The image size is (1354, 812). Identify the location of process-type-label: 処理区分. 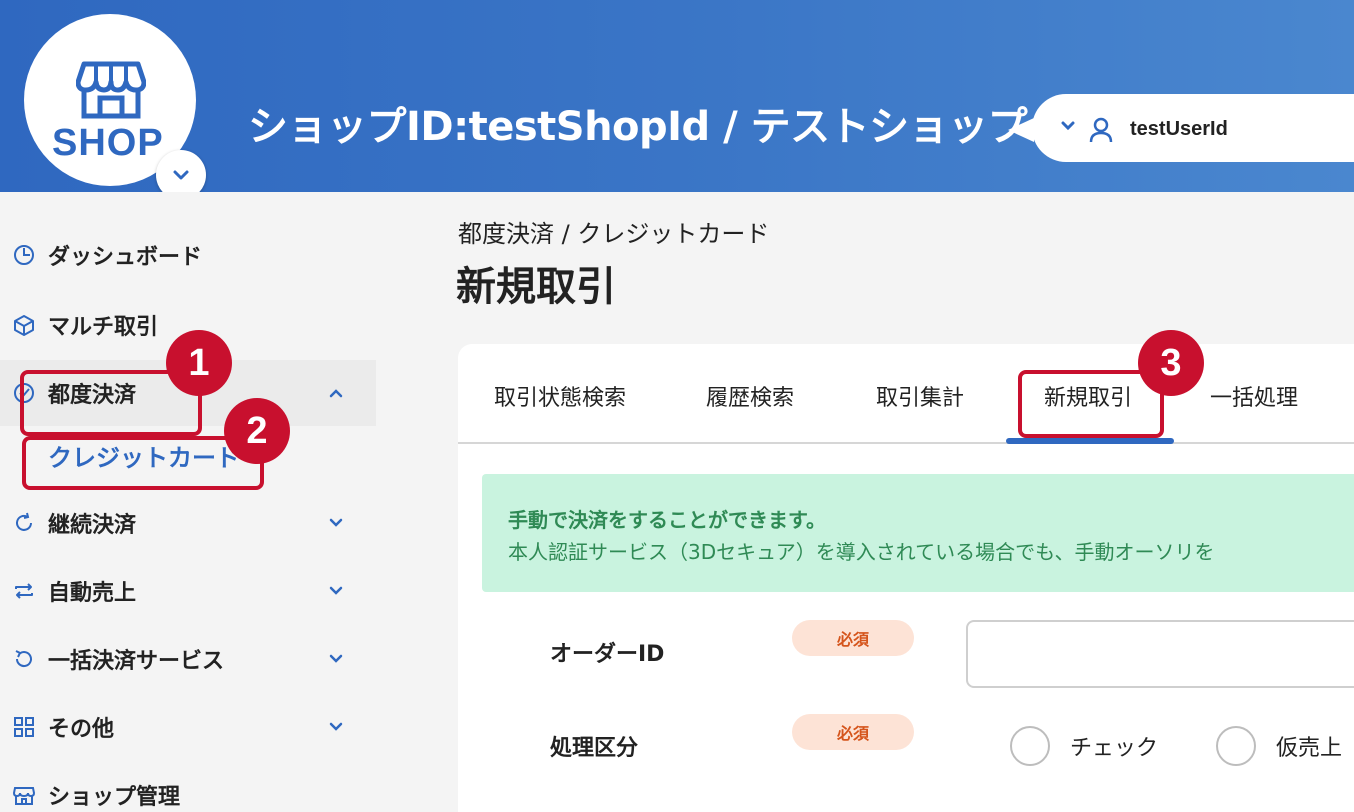
(594, 748).